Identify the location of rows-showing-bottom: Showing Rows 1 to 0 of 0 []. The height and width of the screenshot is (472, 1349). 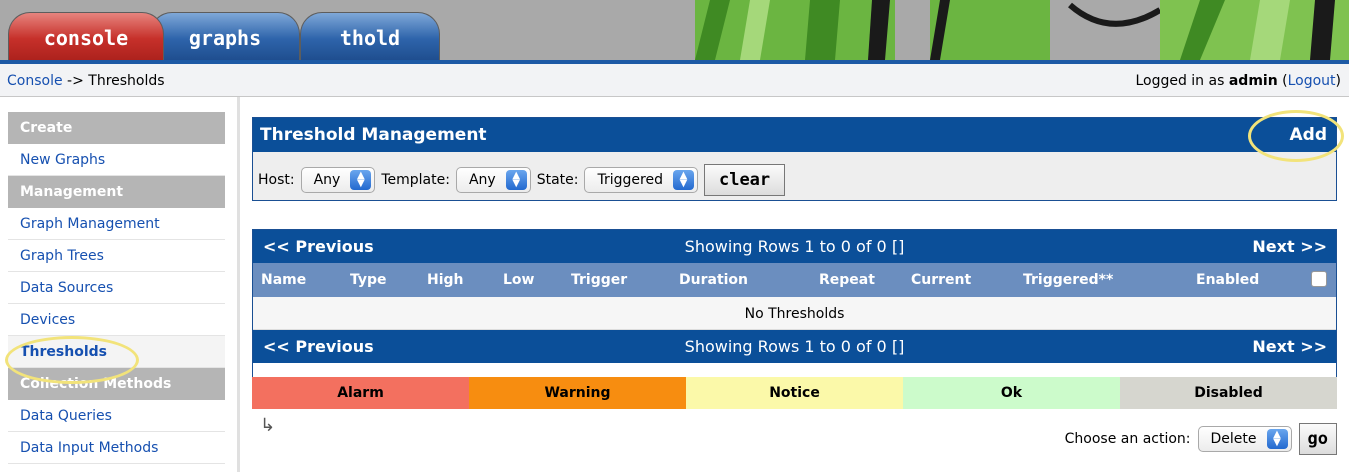
(794, 346).